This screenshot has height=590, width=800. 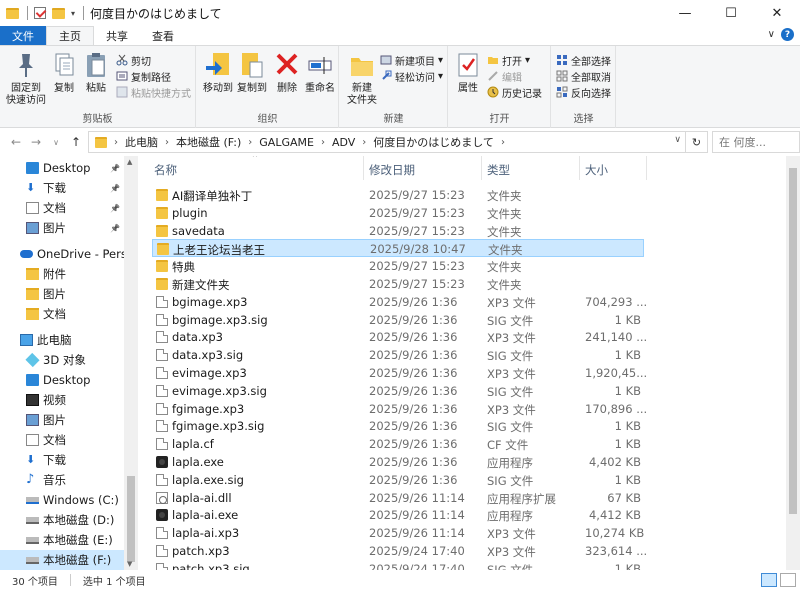 What do you see at coordinates (398, 391) in the screenshot?
I see `file-row: evimage.xp3.sig 2025/9/26 1:36 SIG 文件 1 KB` at bounding box center [398, 391].